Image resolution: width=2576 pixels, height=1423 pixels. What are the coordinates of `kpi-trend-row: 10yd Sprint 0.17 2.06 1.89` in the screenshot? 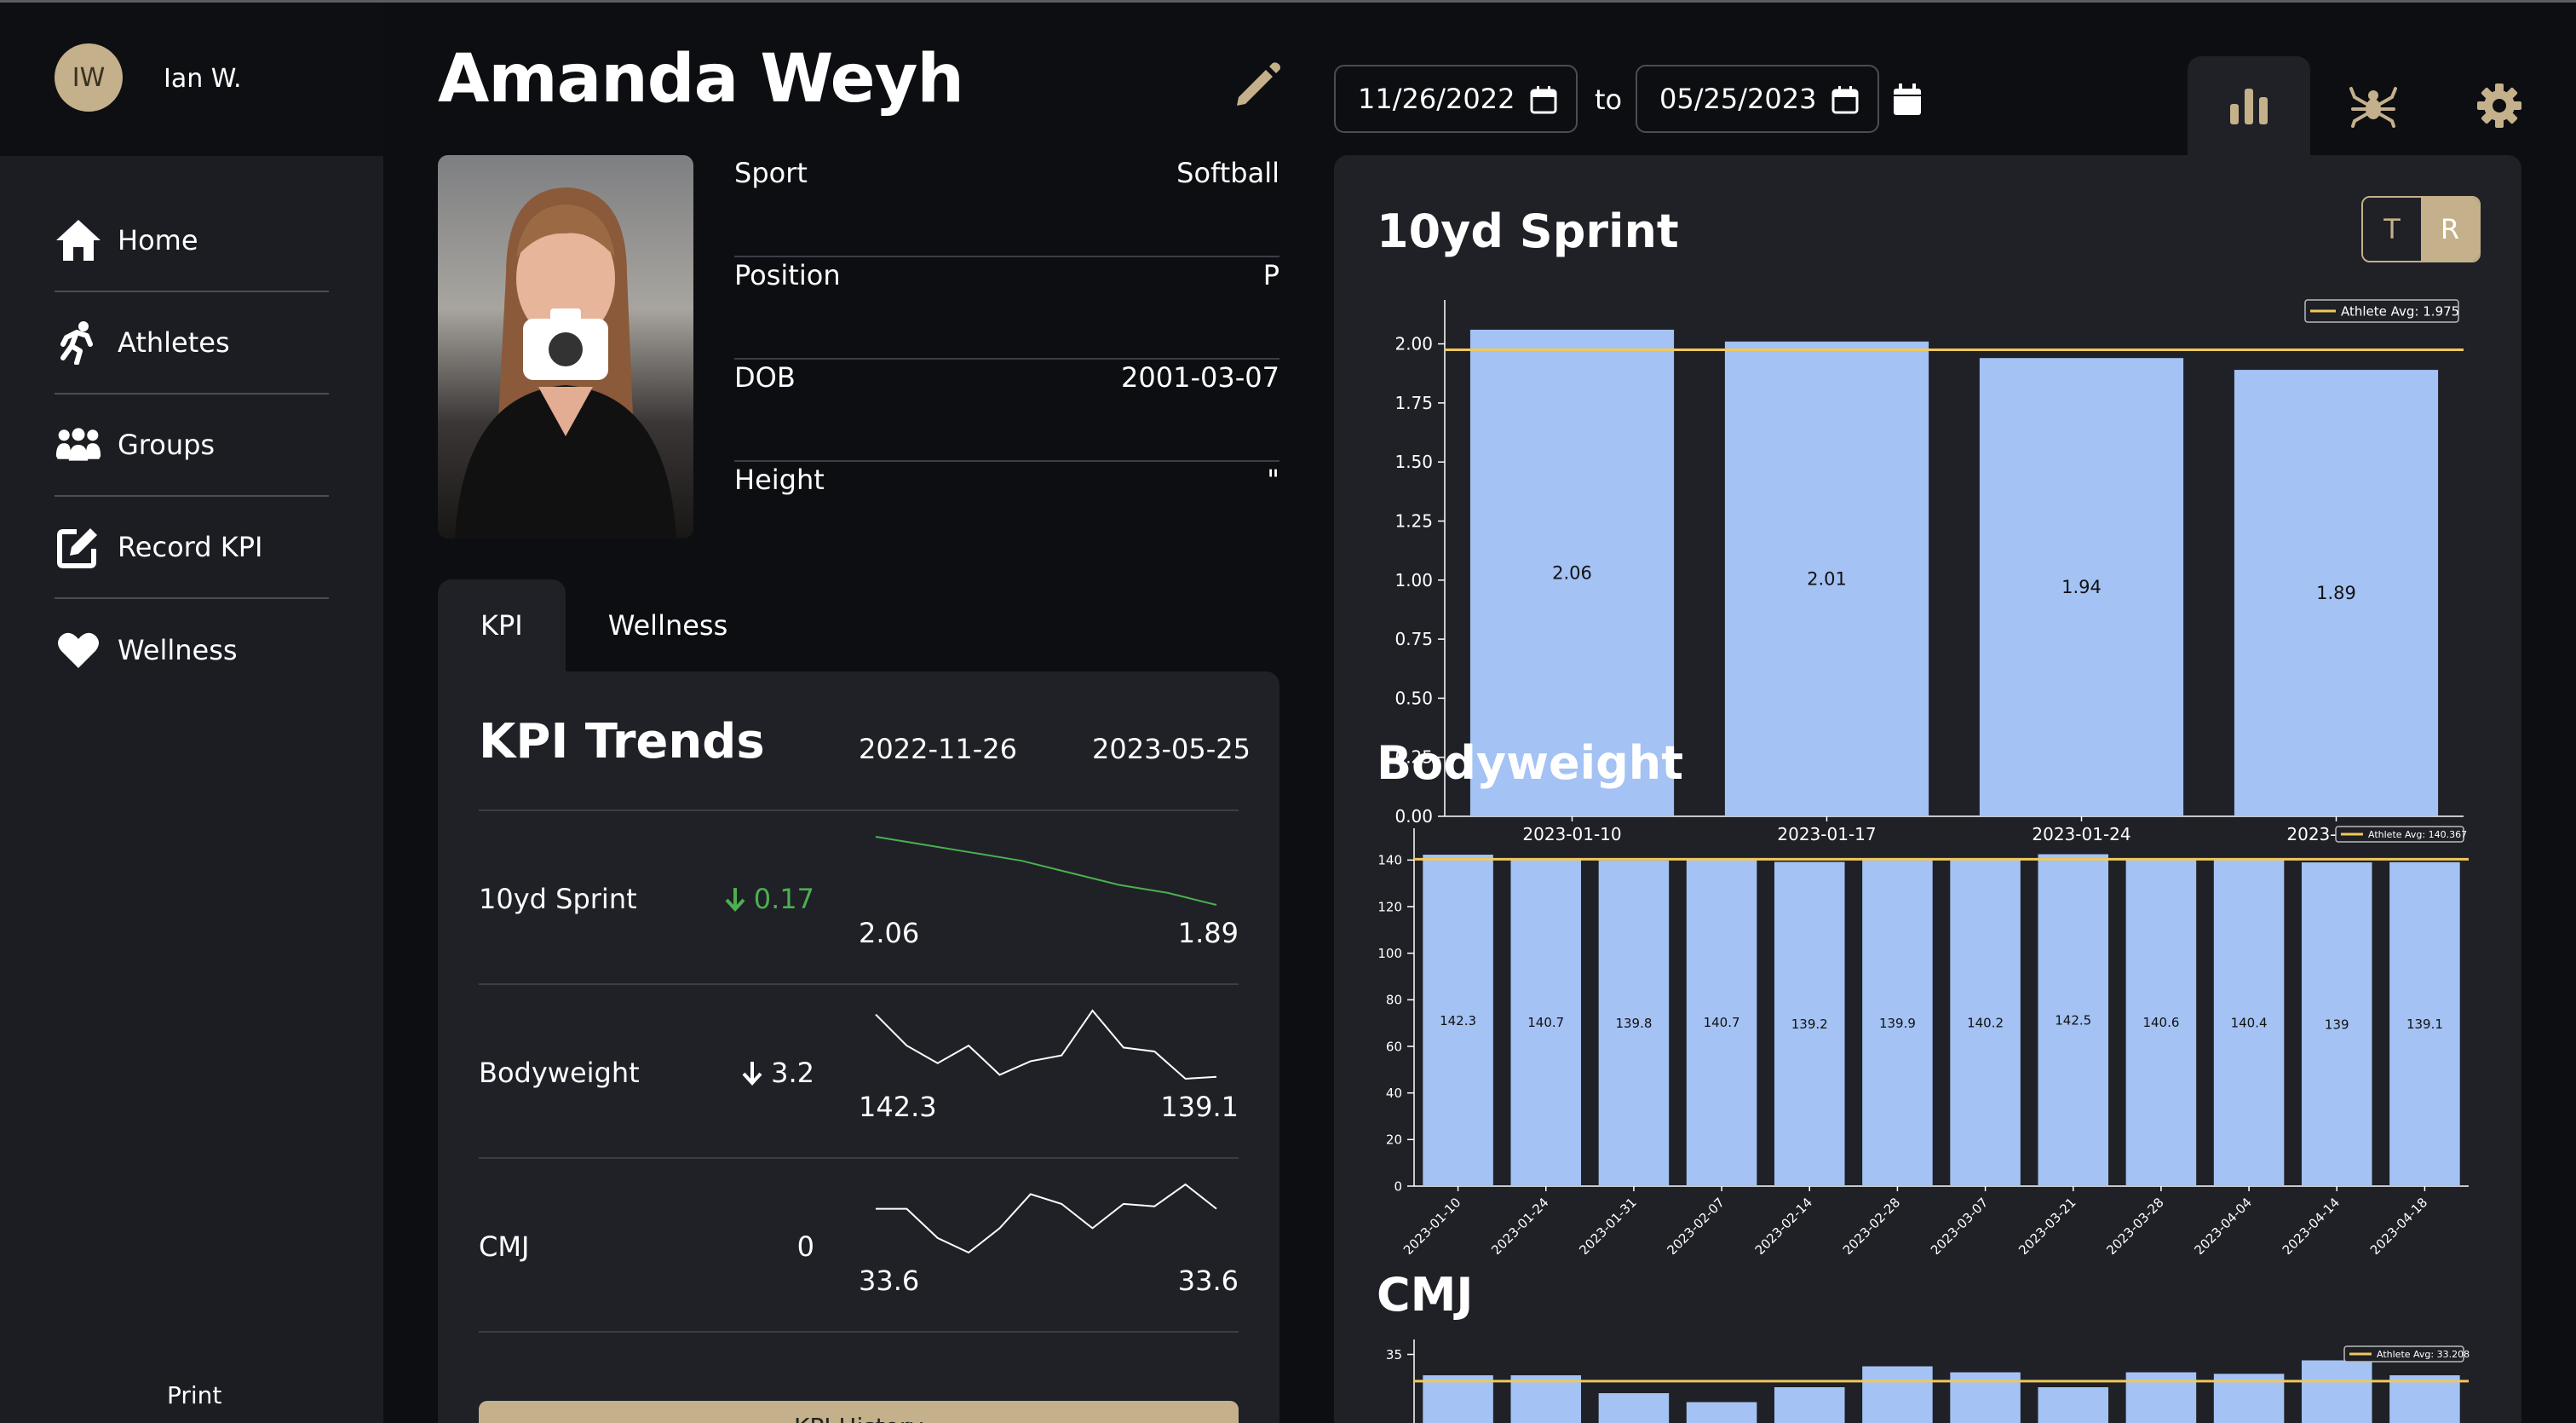 It's located at (859, 896).